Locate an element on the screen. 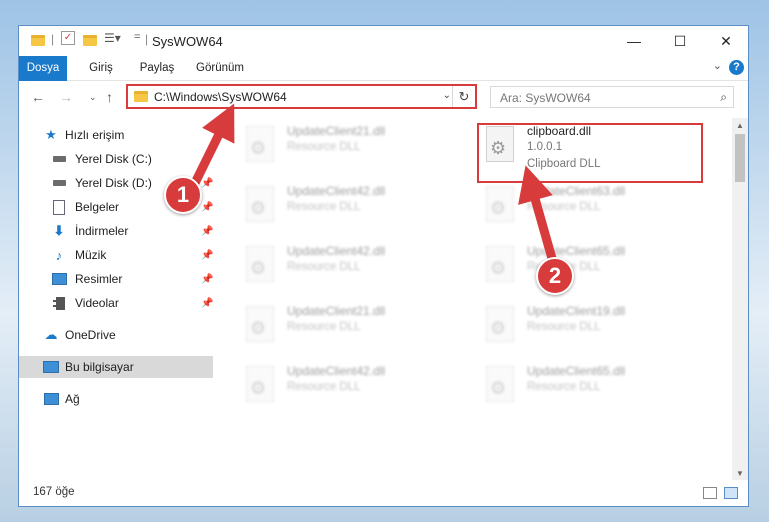 This screenshot has width=769, height=522. arrow-to-clipboard-dll is located at coordinates (538, 214).